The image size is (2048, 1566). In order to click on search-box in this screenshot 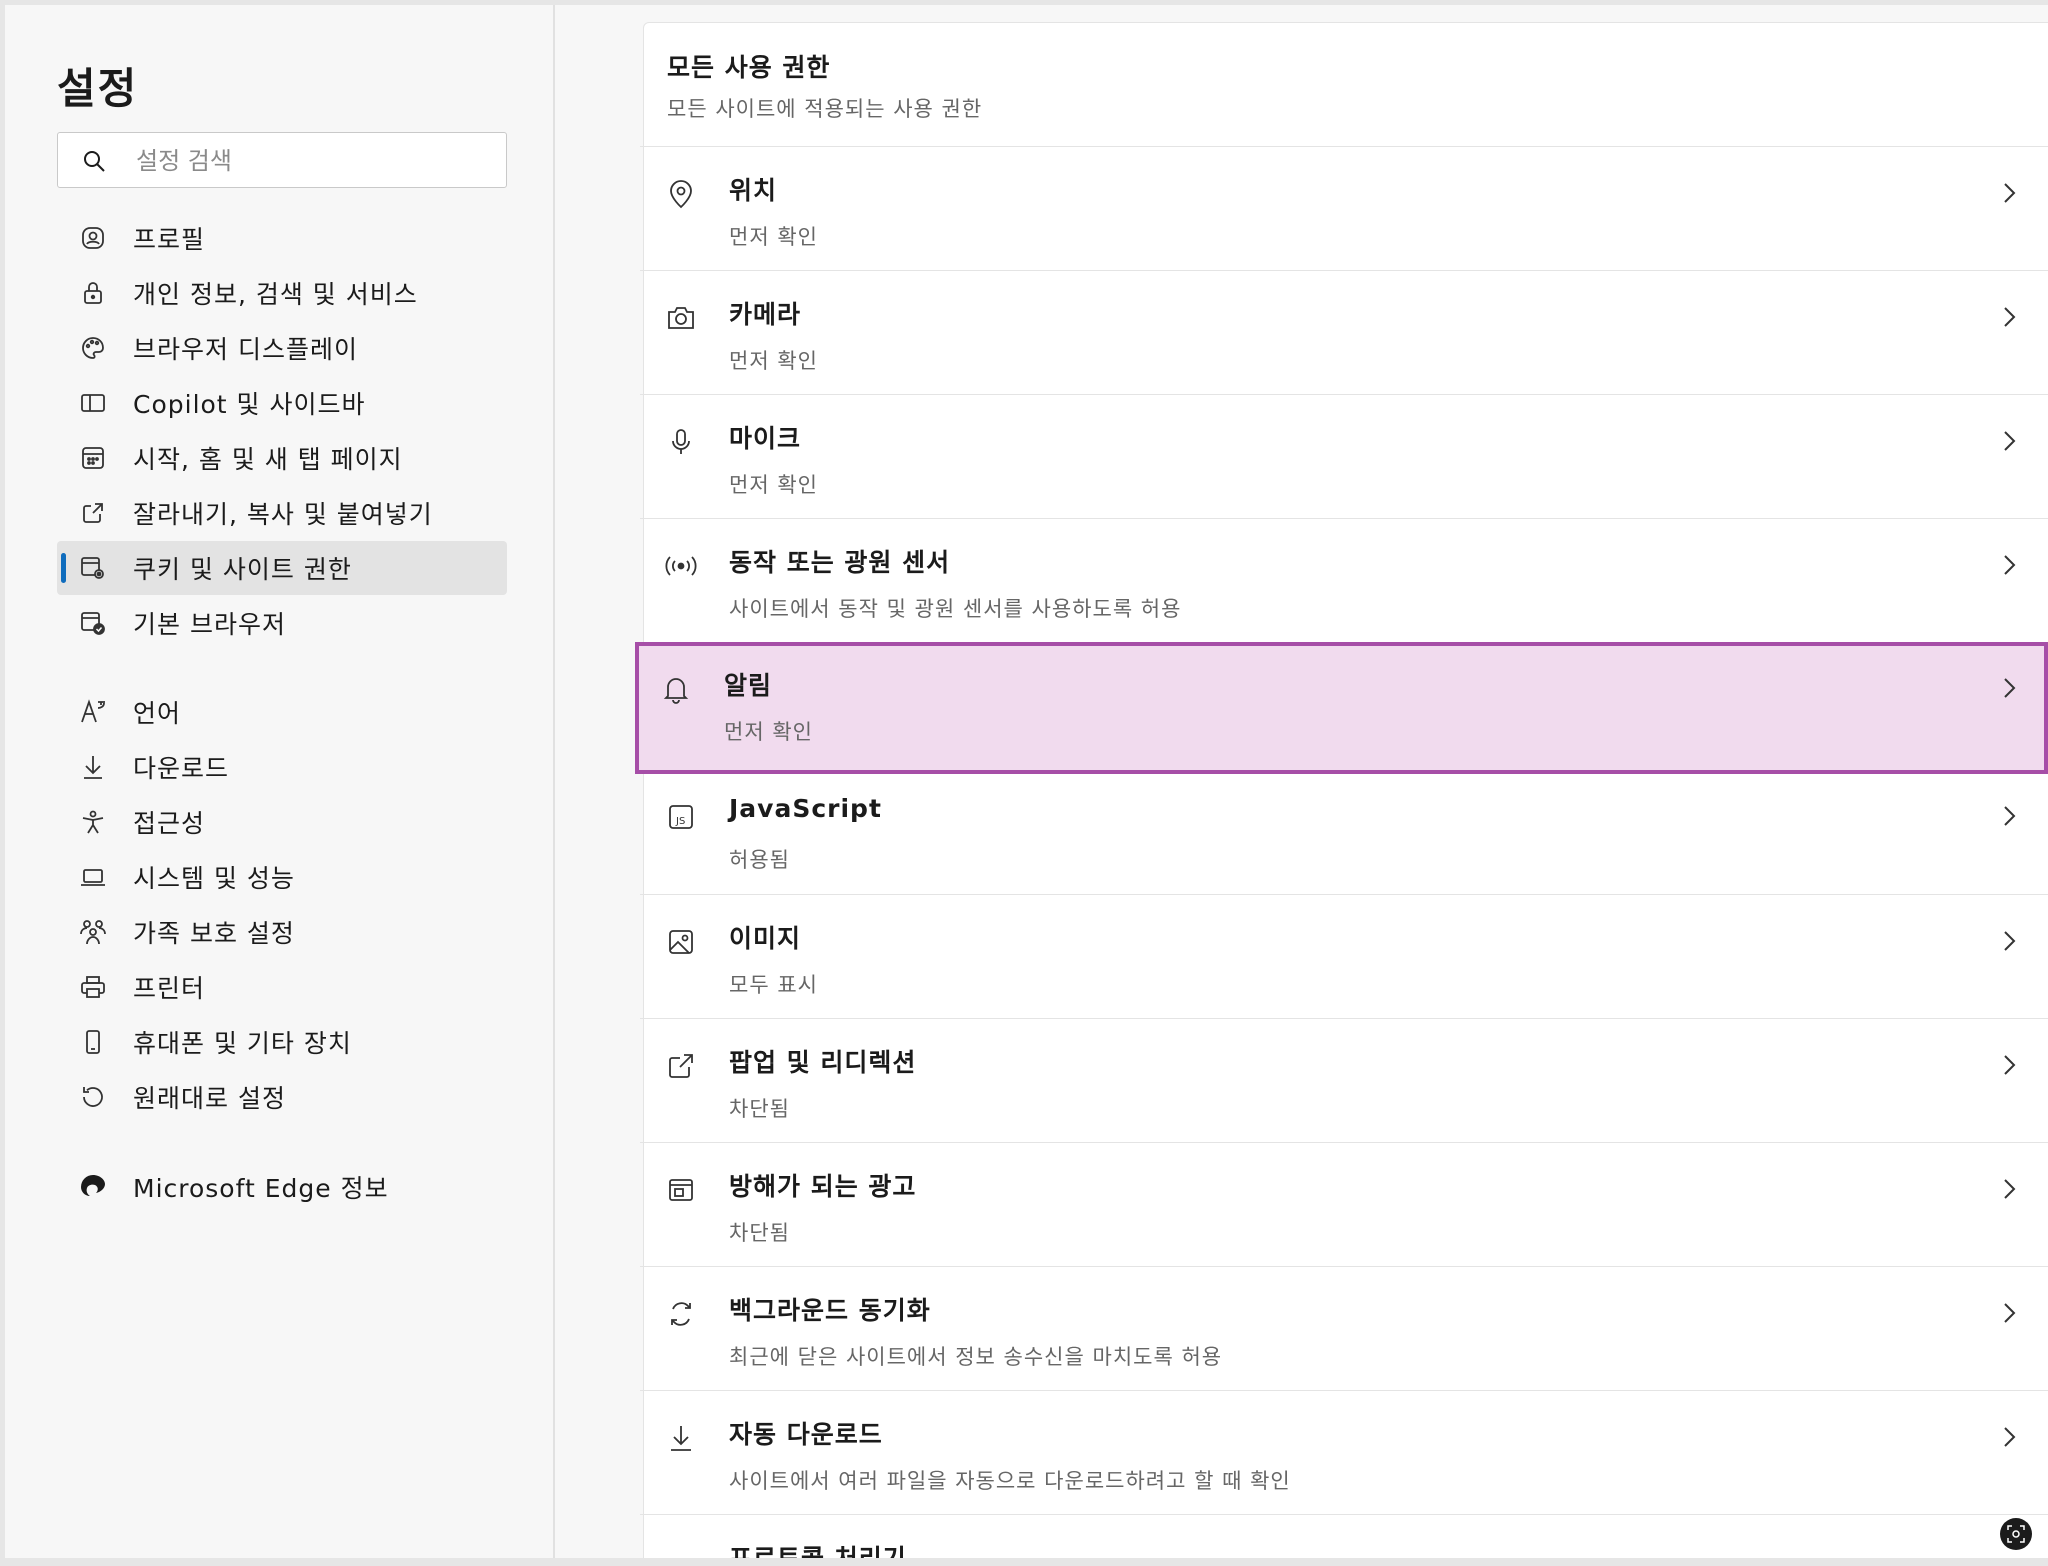, I will do `click(282, 160)`.